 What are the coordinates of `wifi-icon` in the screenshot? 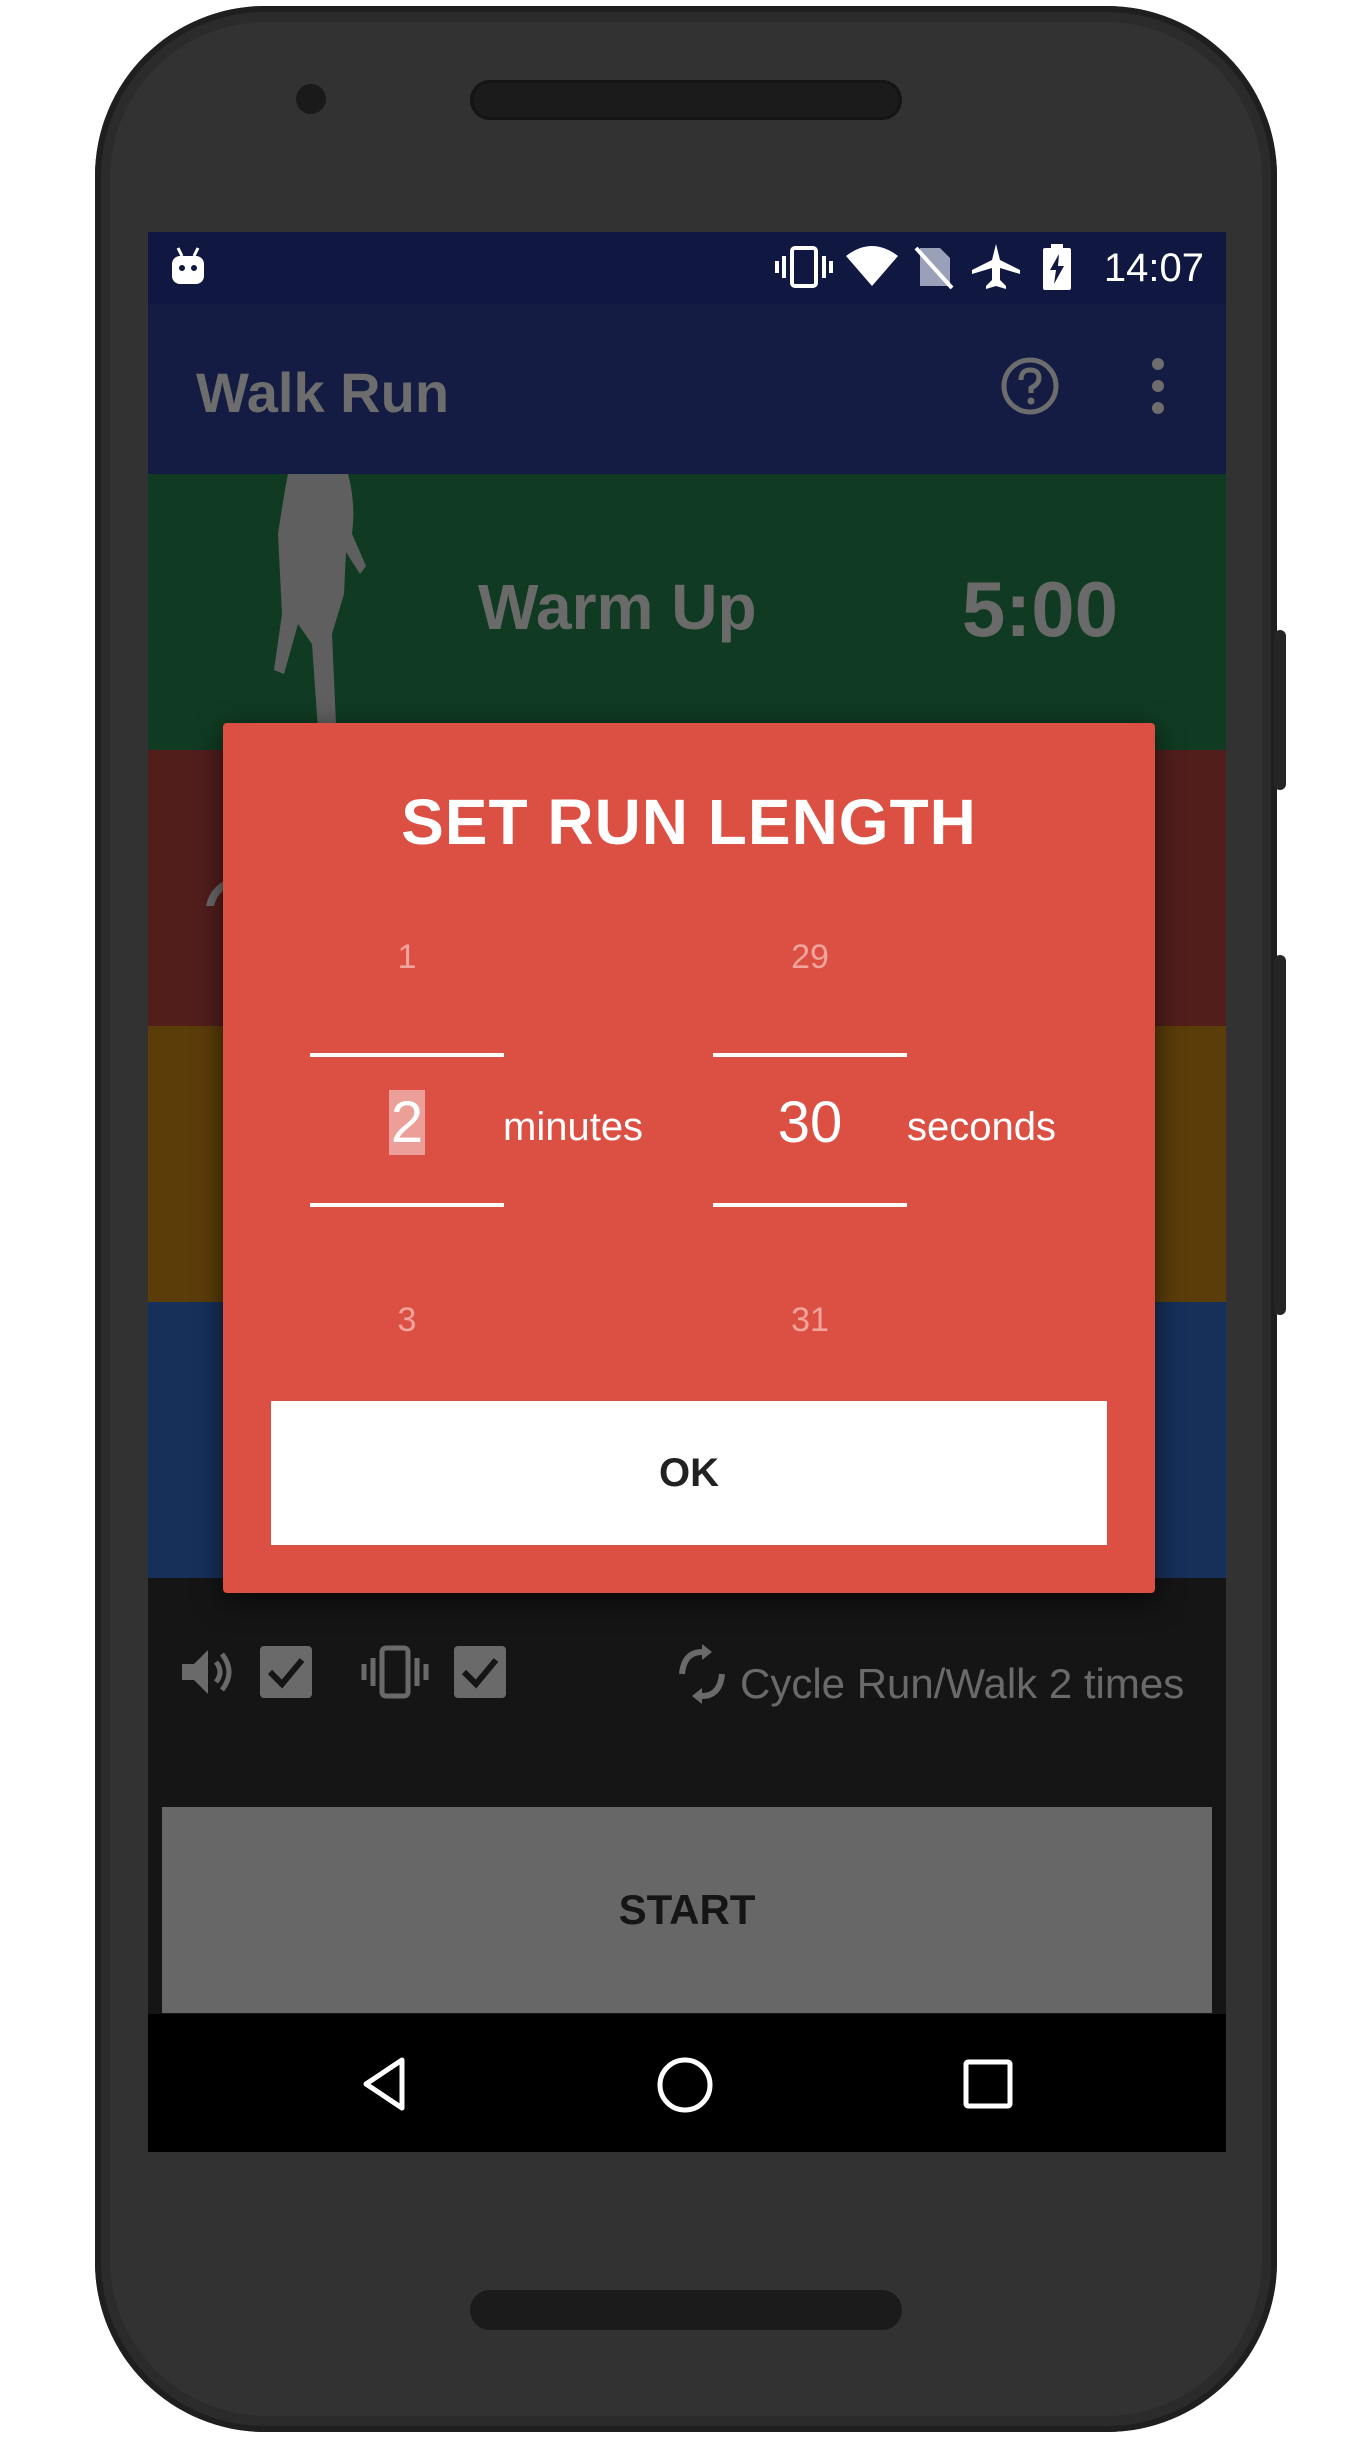 It's located at (872, 266).